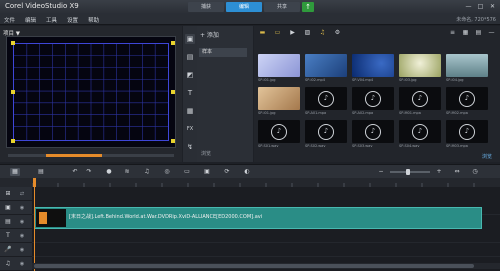 The height and width of the screenshot is (271, 500). What do you see at coordinates (51, 20) in the screenshot?
I see `menu-tools: 工具` at bounding box center [51, 20].